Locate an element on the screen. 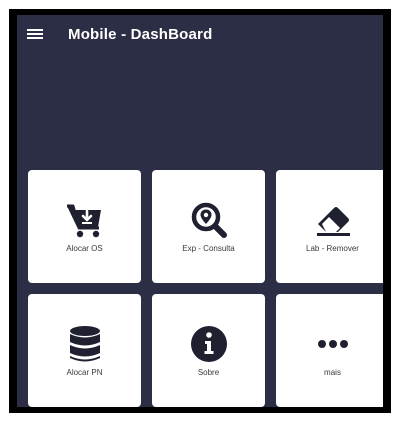 The width and height of the screenshot is (398, 421). eraser-icon is located at coordinates (333, 221).